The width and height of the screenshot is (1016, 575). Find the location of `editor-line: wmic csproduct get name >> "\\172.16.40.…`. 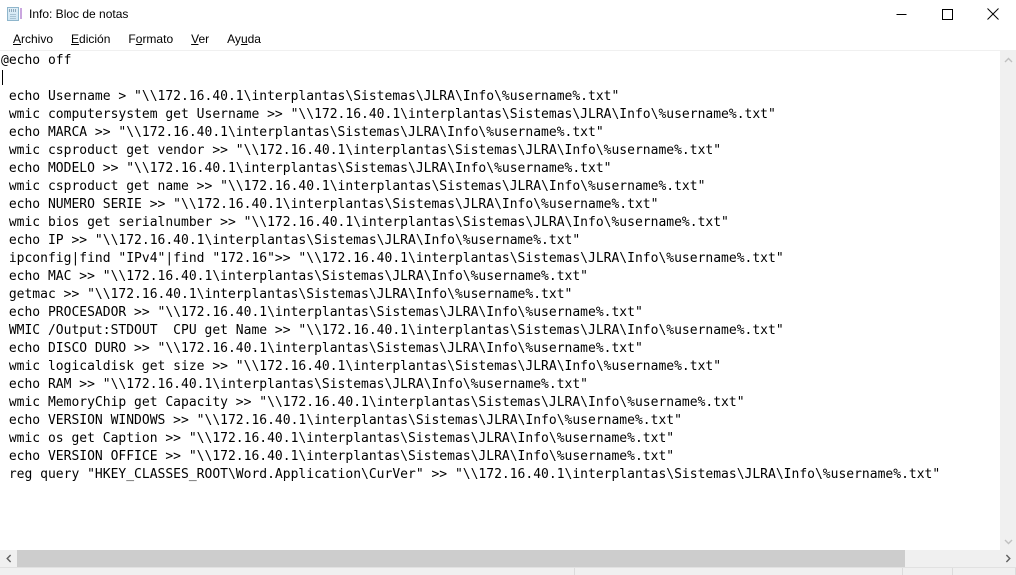

editor-line: wmic csproduct get name >> "\\172.16.40.… is located at coordinates (353, 186).